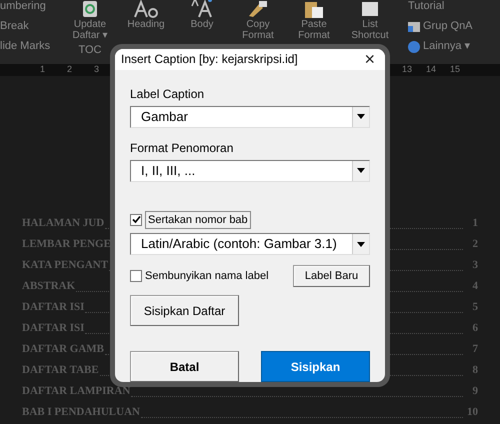 The height and width of the screenshot is (424, 500). Describe the element at coordinates (23, 6) in the screenshot. I see `ribbon-item: umbering` at that location.